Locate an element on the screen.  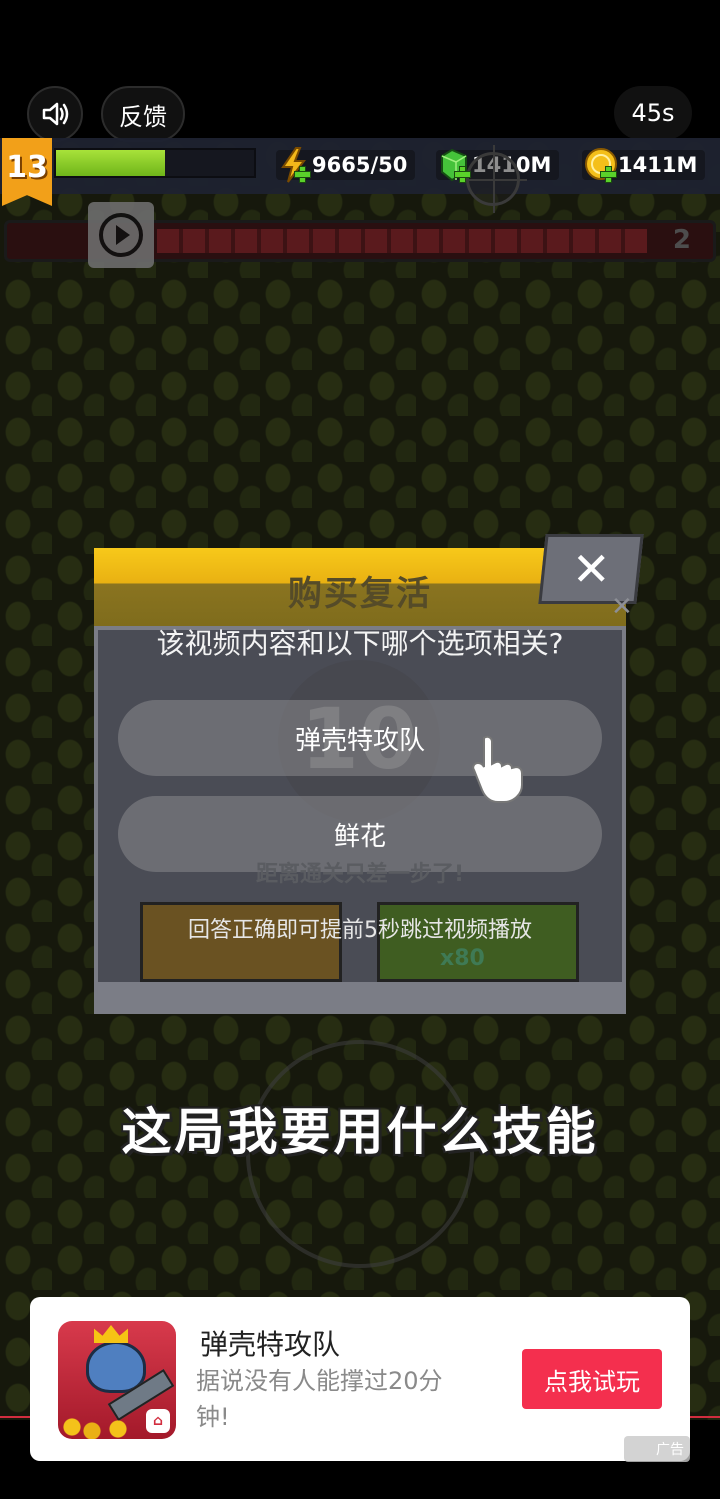
home-badge-icon: ⌂ is located at coordinates (158, 1421).